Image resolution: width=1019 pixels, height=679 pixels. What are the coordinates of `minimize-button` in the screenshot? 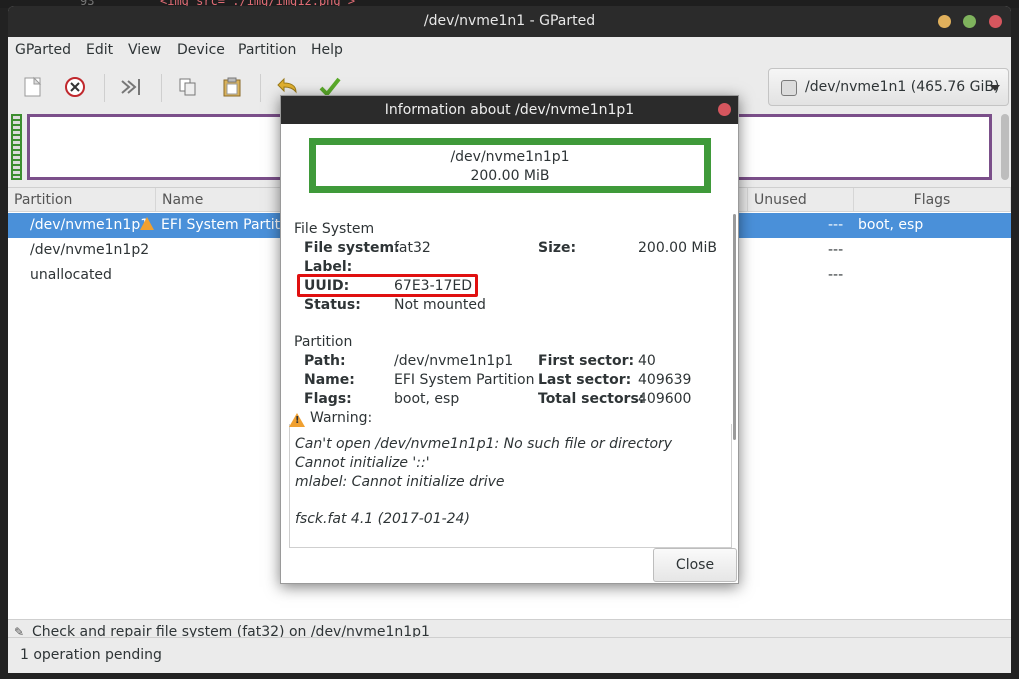 It's located at (944, 21).